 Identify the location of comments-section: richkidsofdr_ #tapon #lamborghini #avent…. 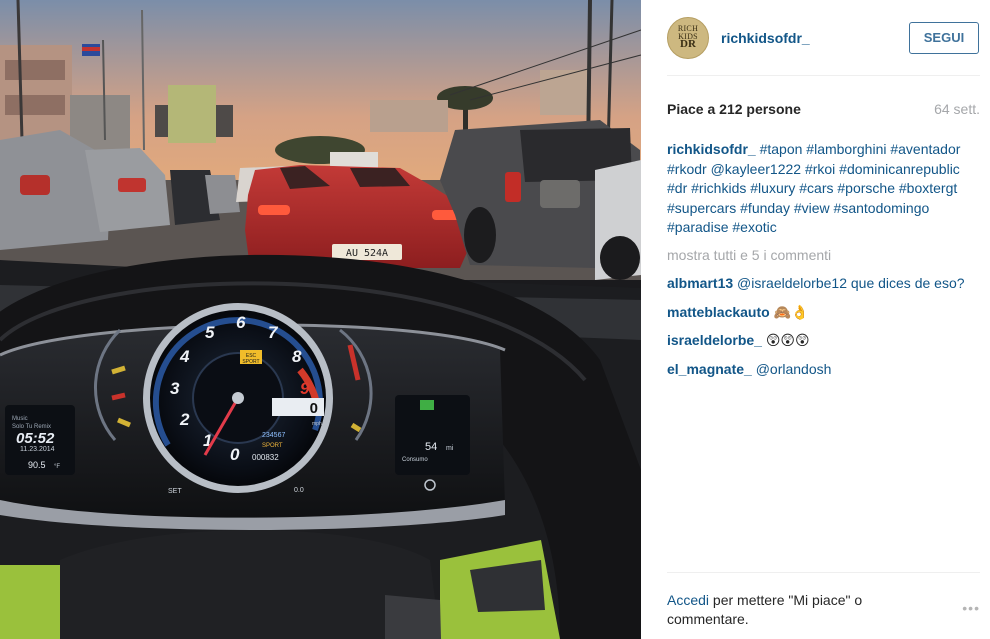
(821, 264).